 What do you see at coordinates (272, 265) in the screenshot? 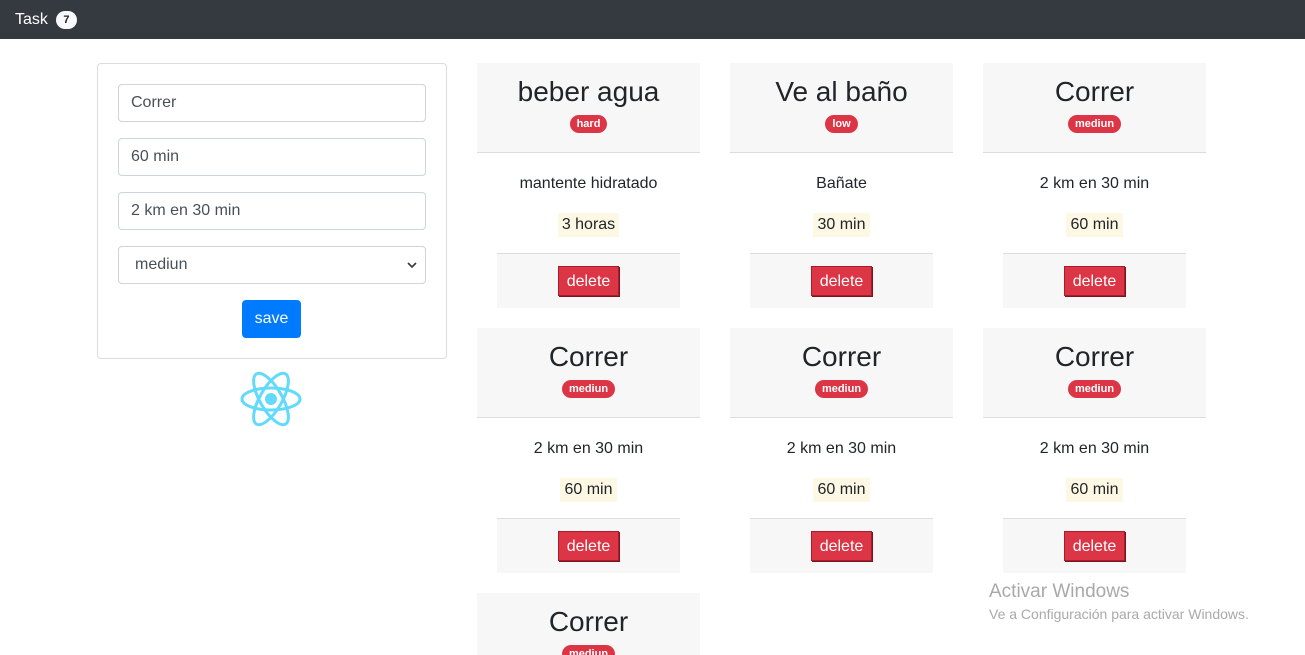
I see `priority-select: mediun` at bounding box center [272, 265].